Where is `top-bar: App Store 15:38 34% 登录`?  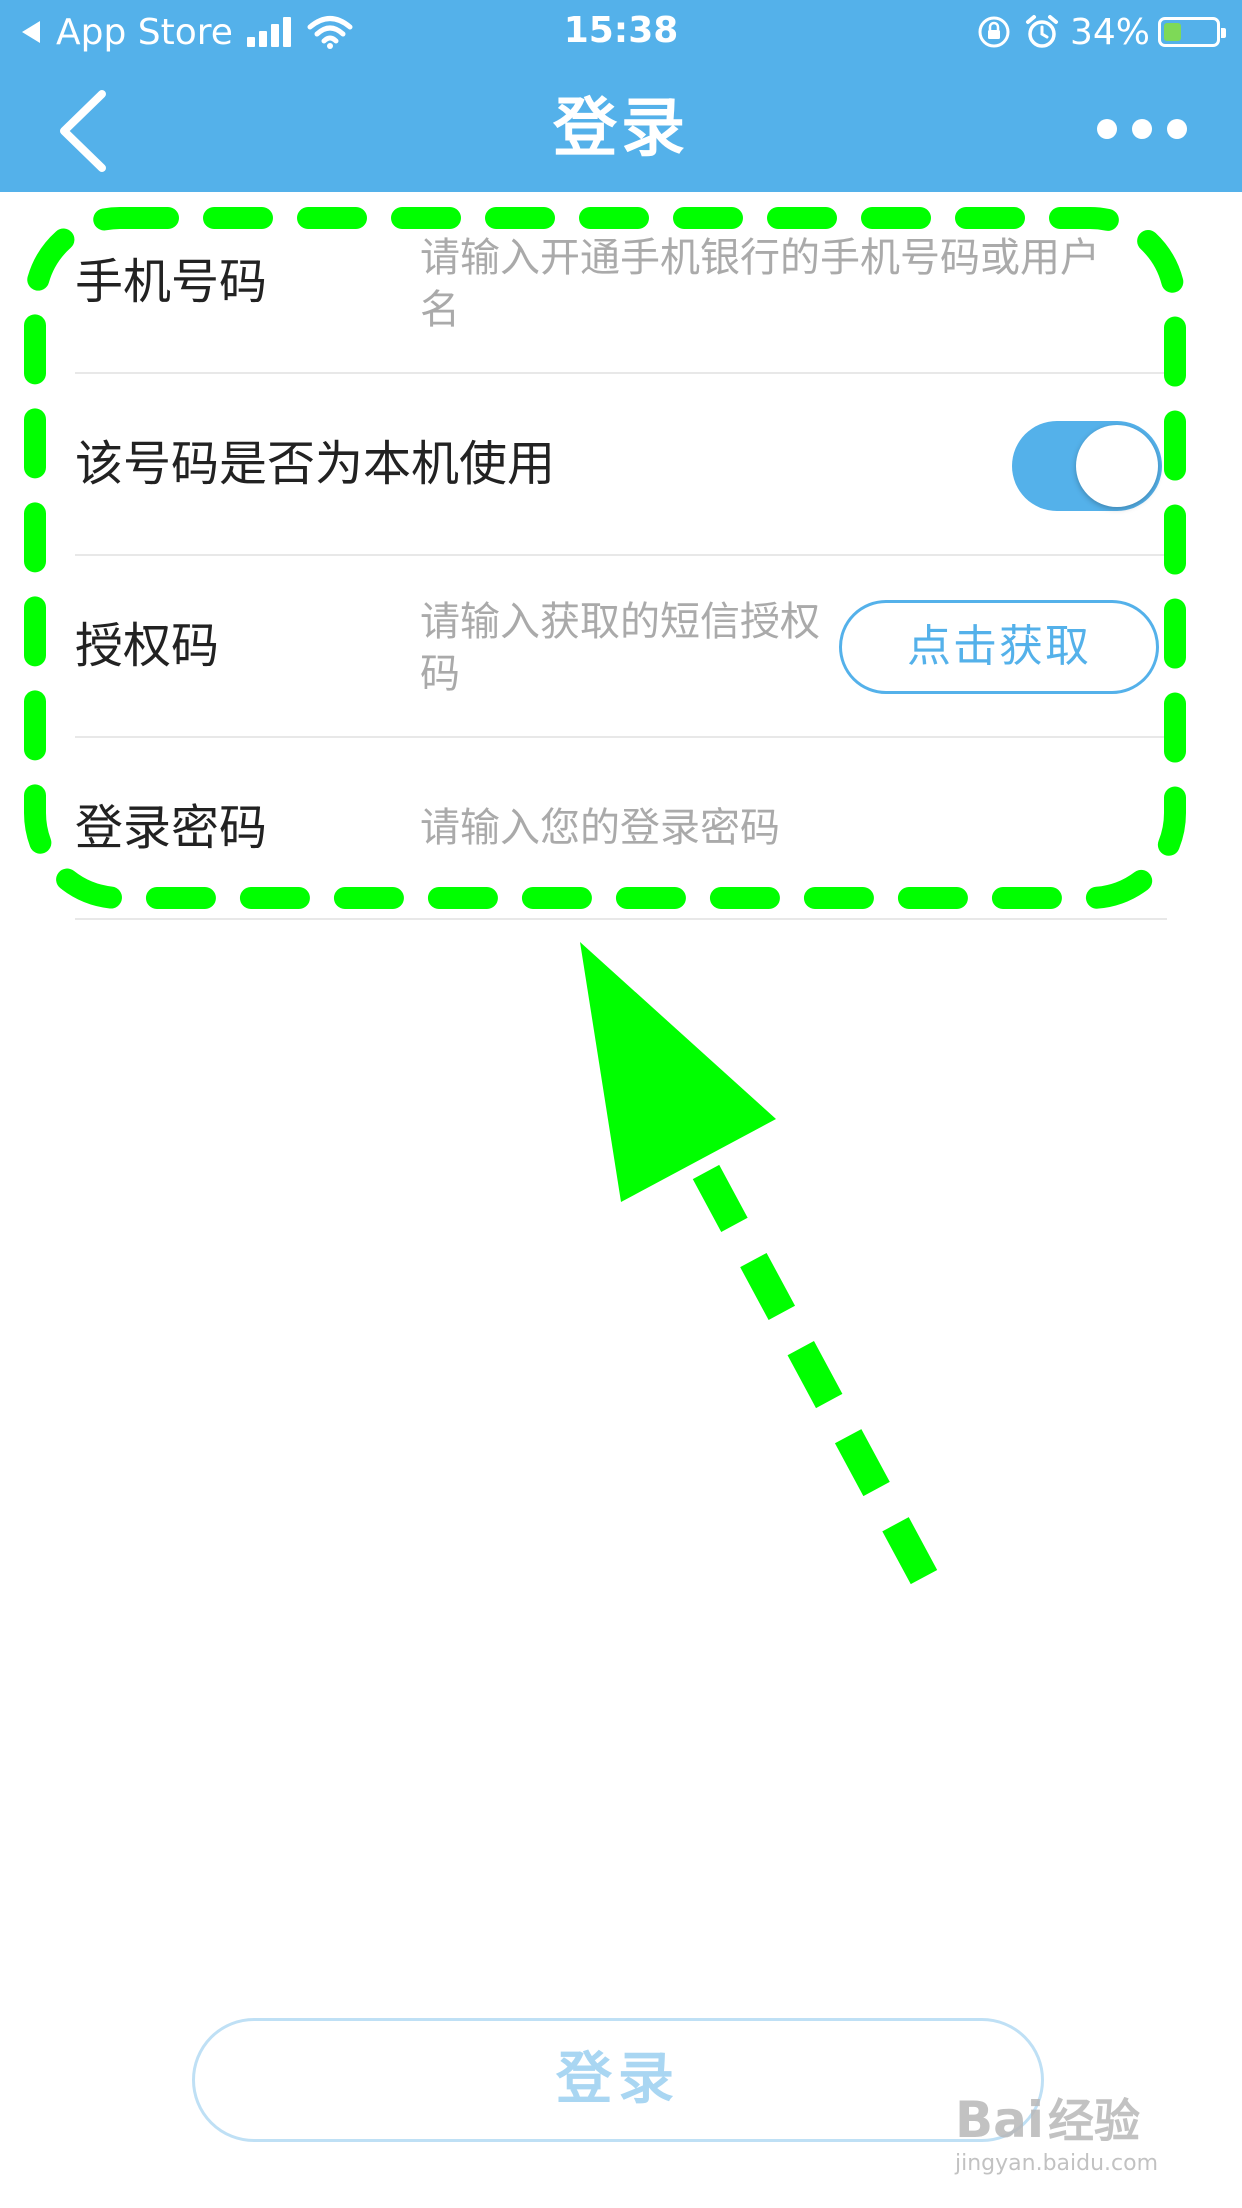 top-bar: App Store 15:38 34% 登录 is located at coordinates (621, 96).